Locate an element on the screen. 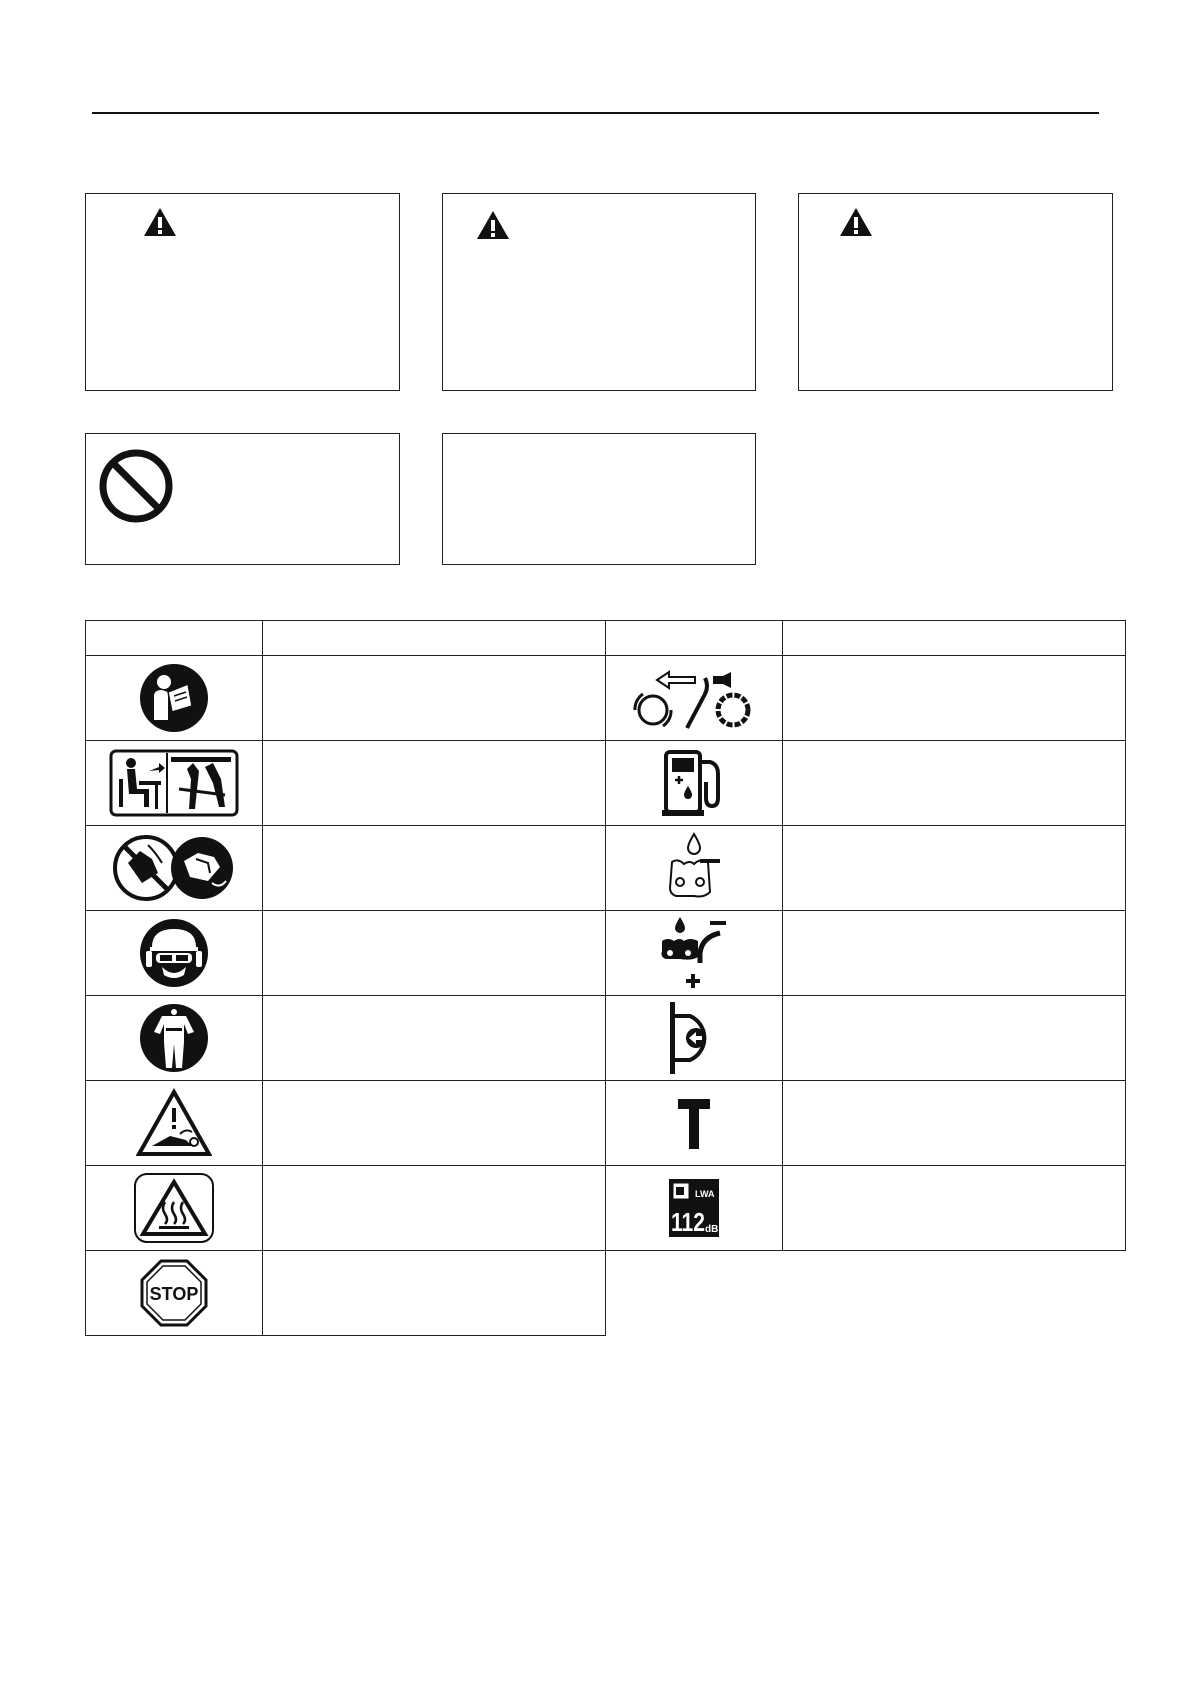 Image resolution: width=1190 pixels, height=1684 pixels. chain-brake-cell is located at coordinates (694, 1038).